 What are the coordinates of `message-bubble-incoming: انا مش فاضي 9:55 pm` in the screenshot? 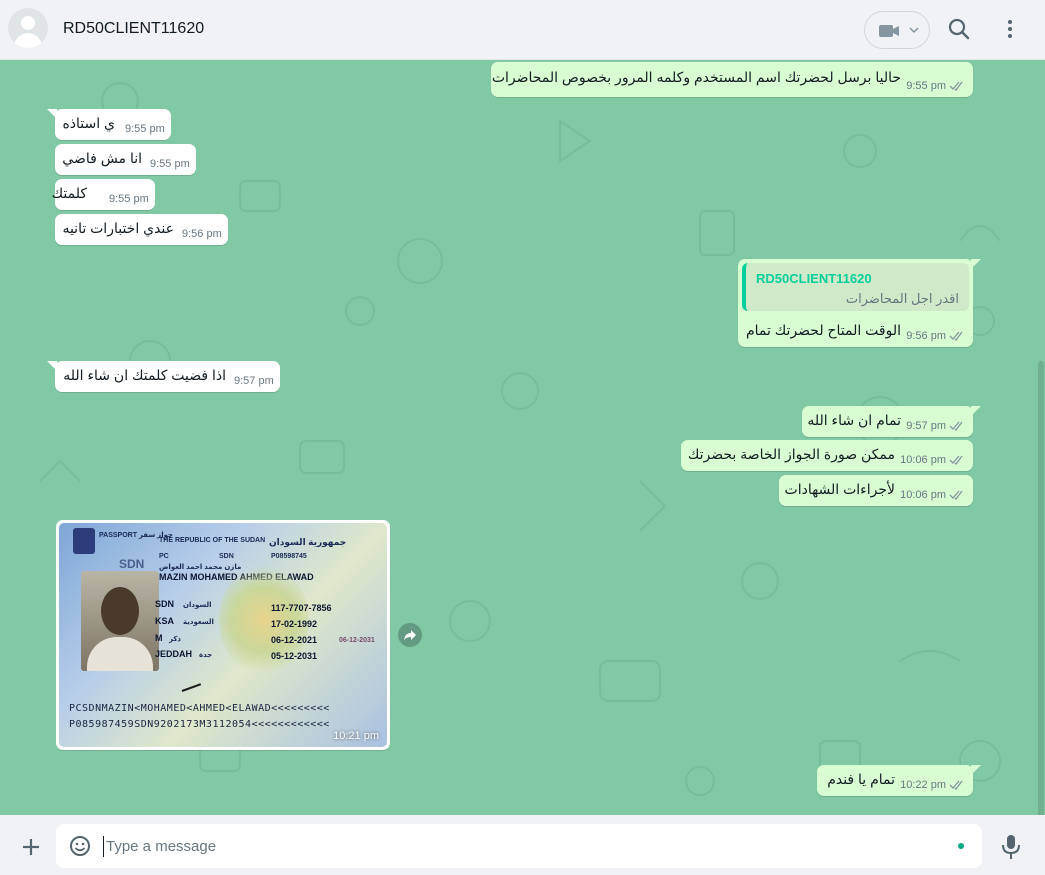 It's located at (125, 159).